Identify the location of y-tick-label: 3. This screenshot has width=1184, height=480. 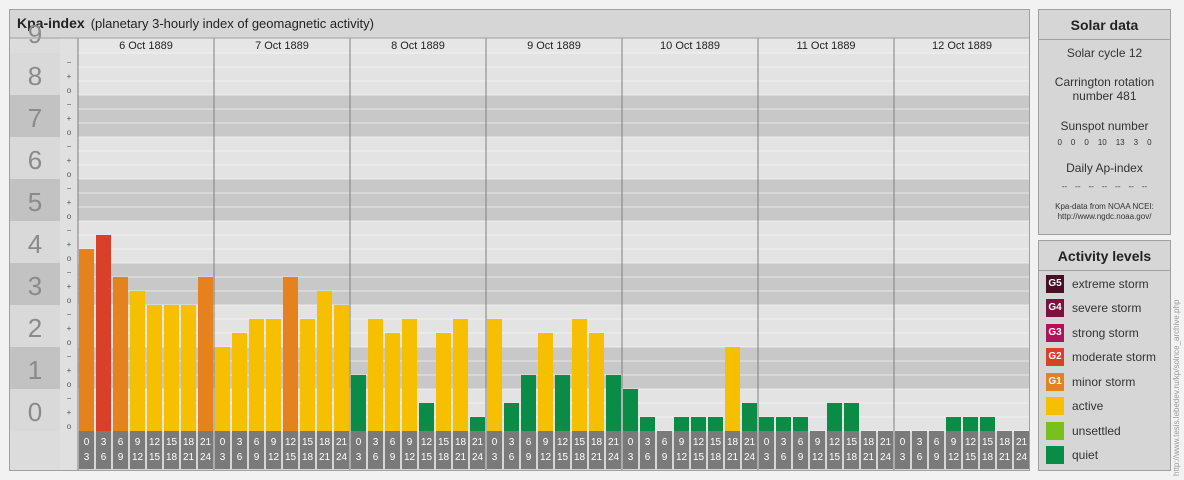
(35, 286).